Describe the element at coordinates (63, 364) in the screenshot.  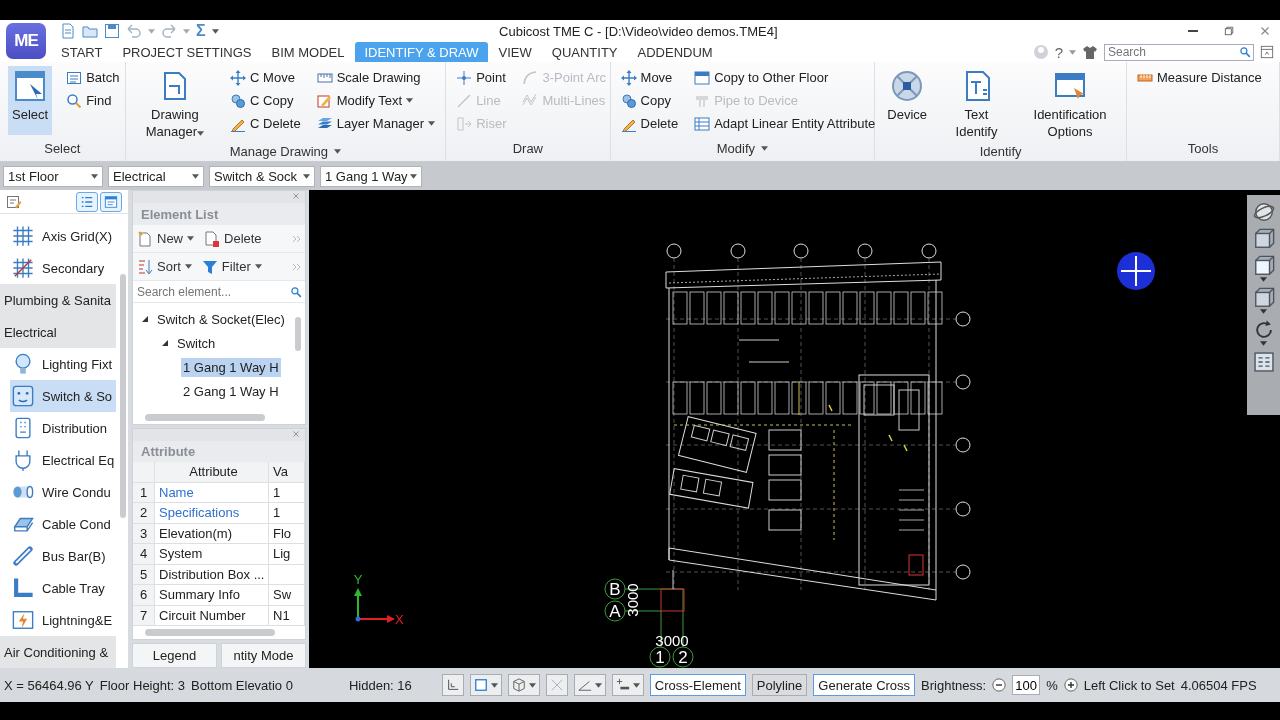
I see `component-item: Lighting Fixt` at that location.